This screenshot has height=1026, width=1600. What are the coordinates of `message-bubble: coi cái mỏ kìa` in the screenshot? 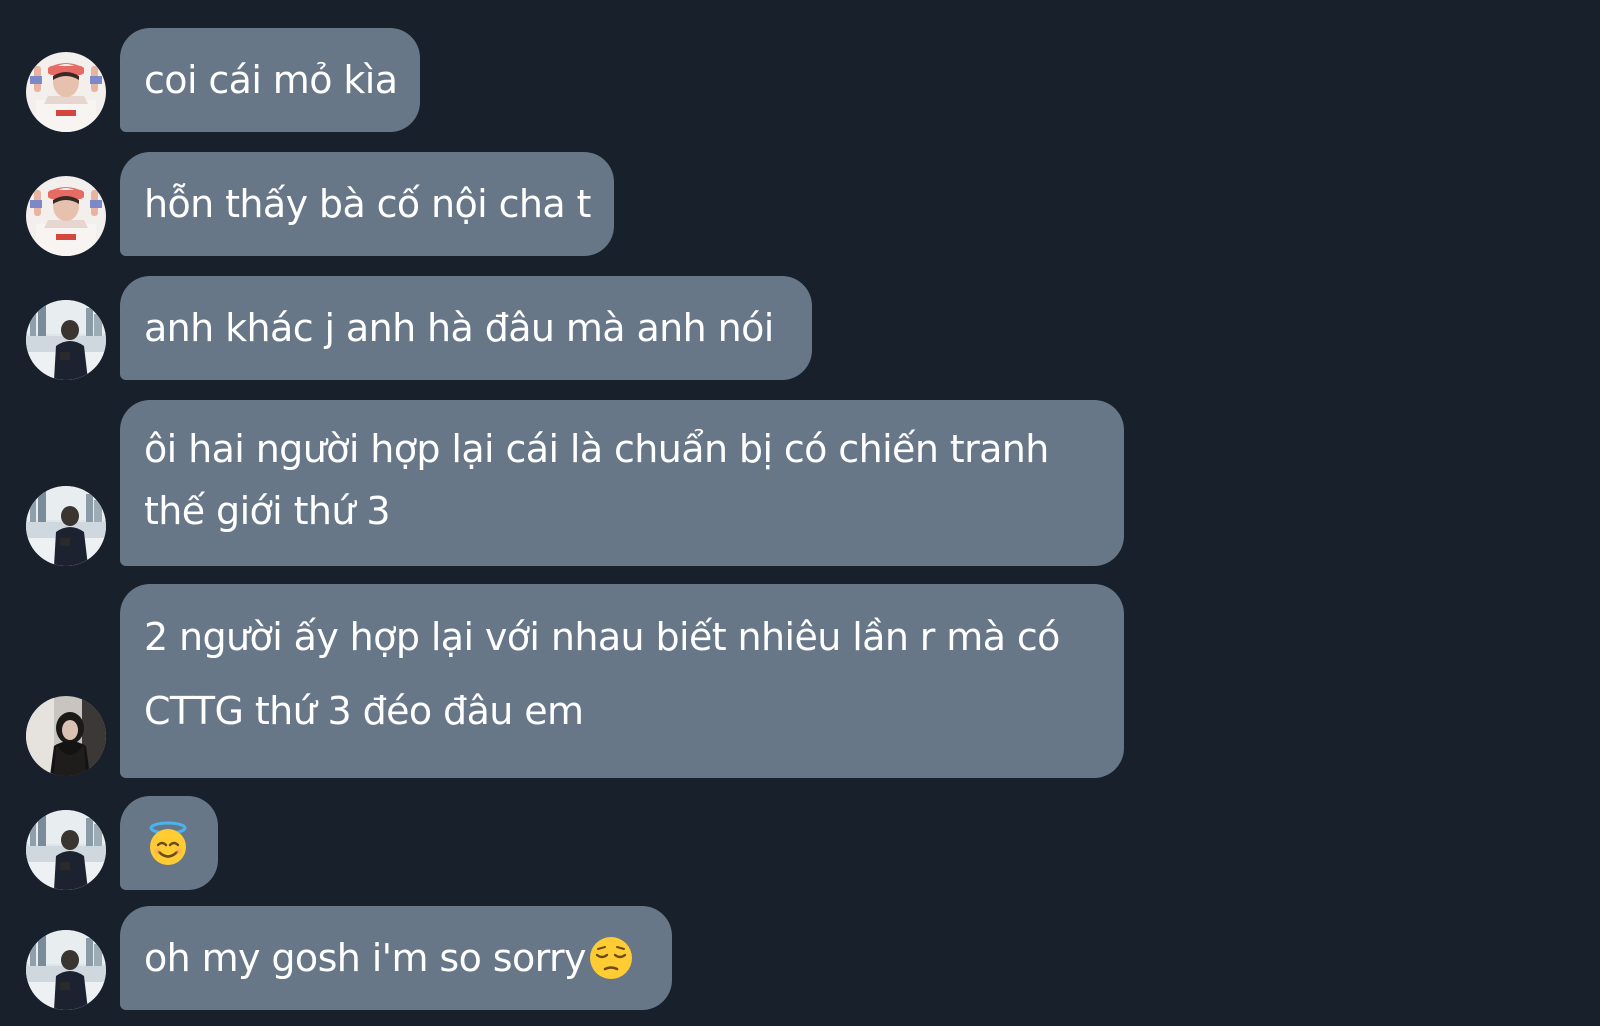 It's located at (270, 80).